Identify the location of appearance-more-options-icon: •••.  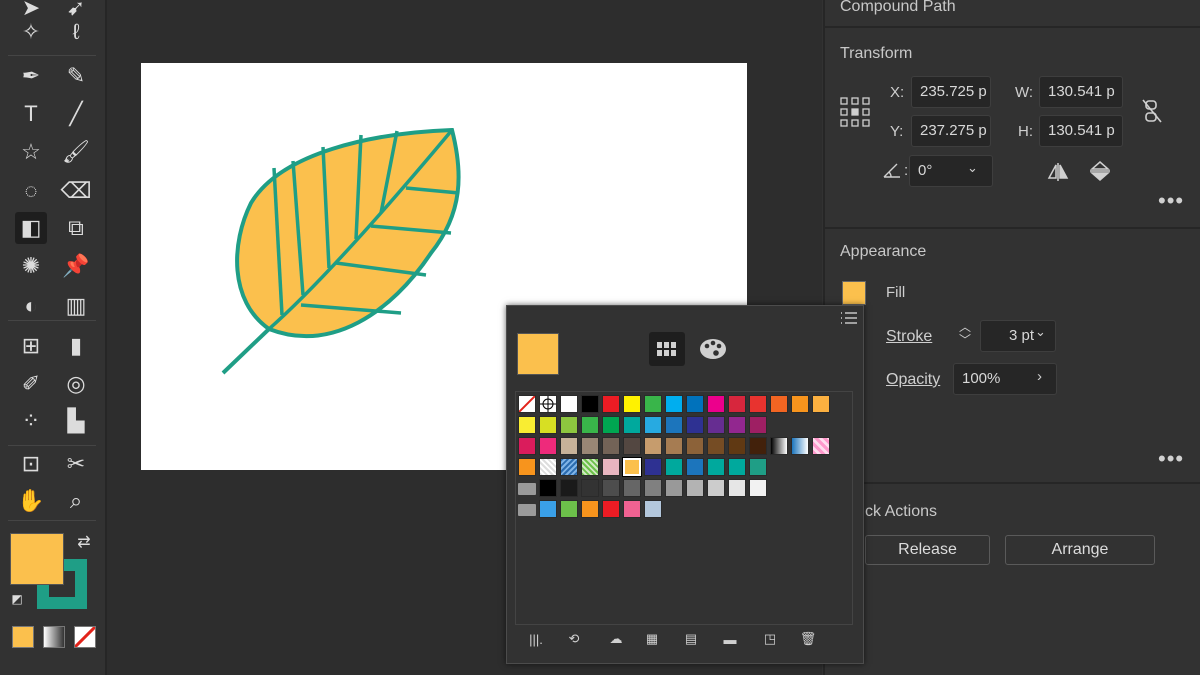
(1171, 459).